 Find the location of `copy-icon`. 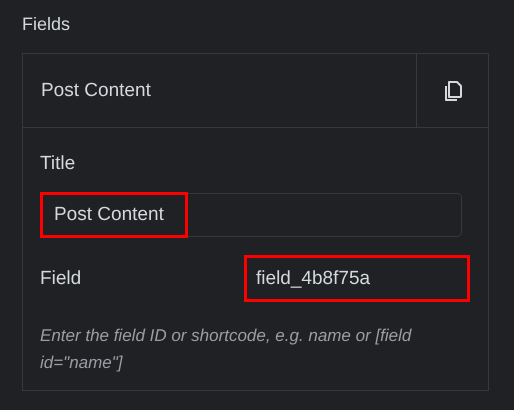

copy-icon is located at coordinates (452, 90).